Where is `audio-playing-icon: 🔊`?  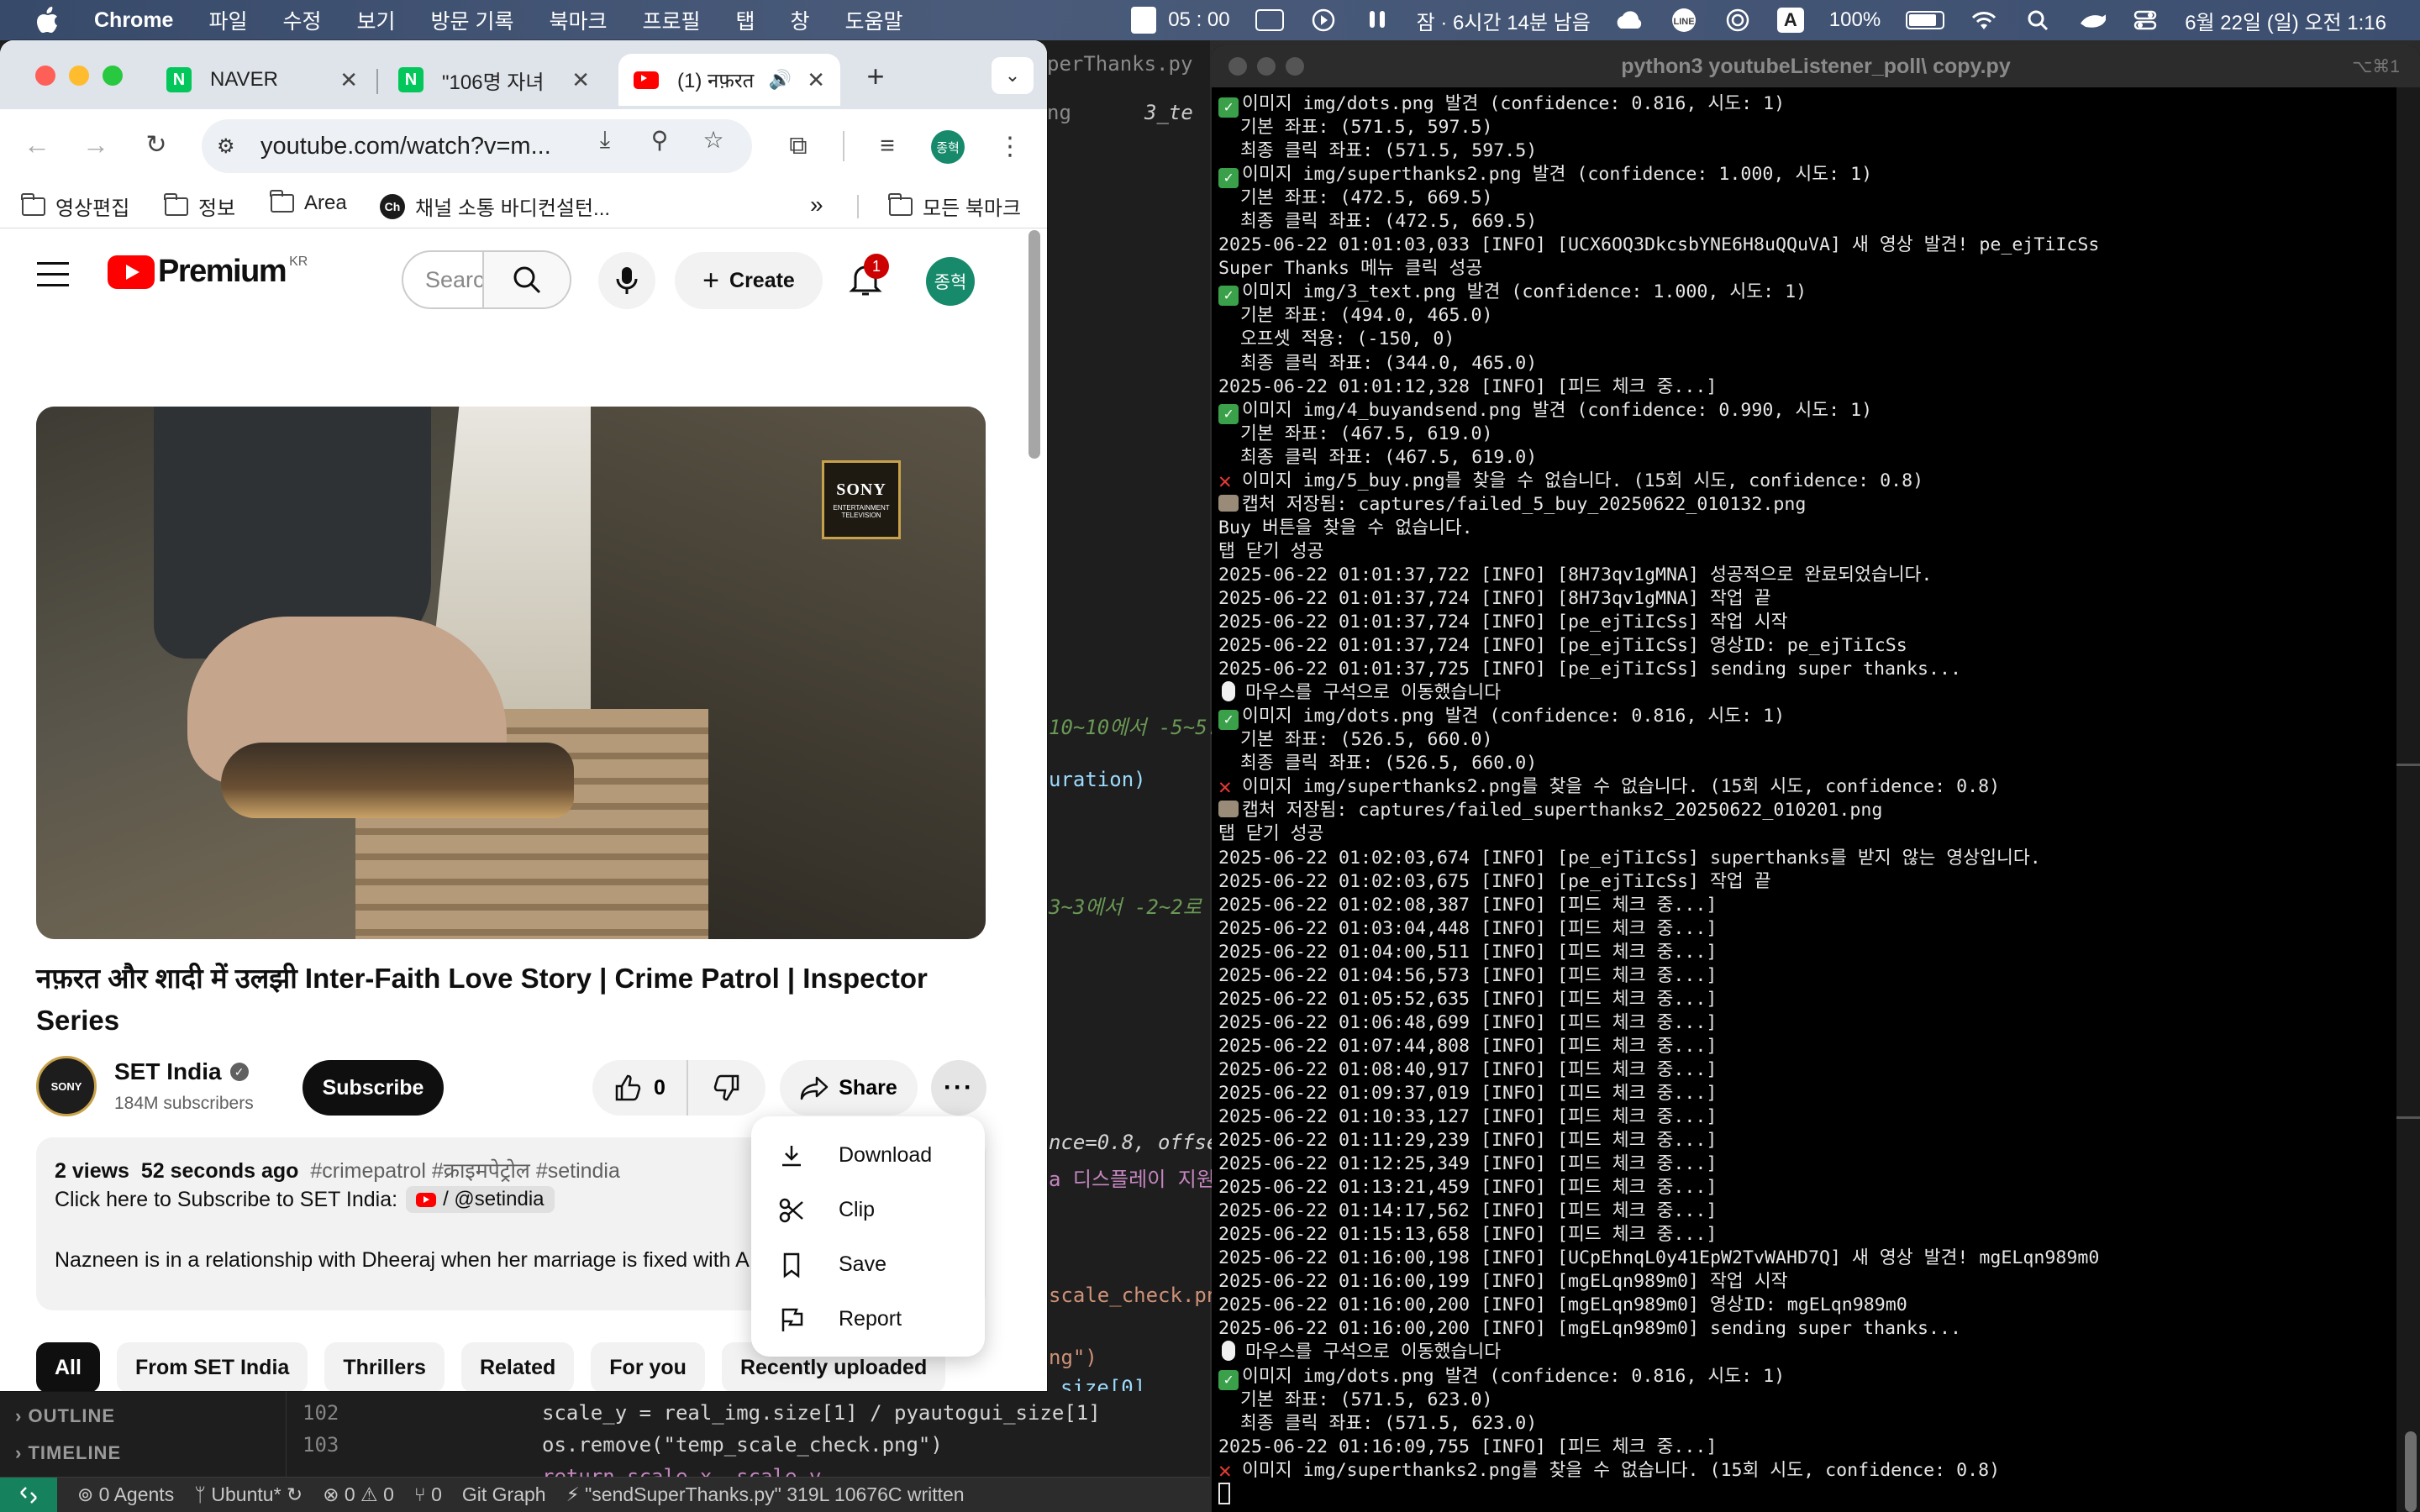
audio-playing-icon: 🔊 is located at coordinates (780, 80).